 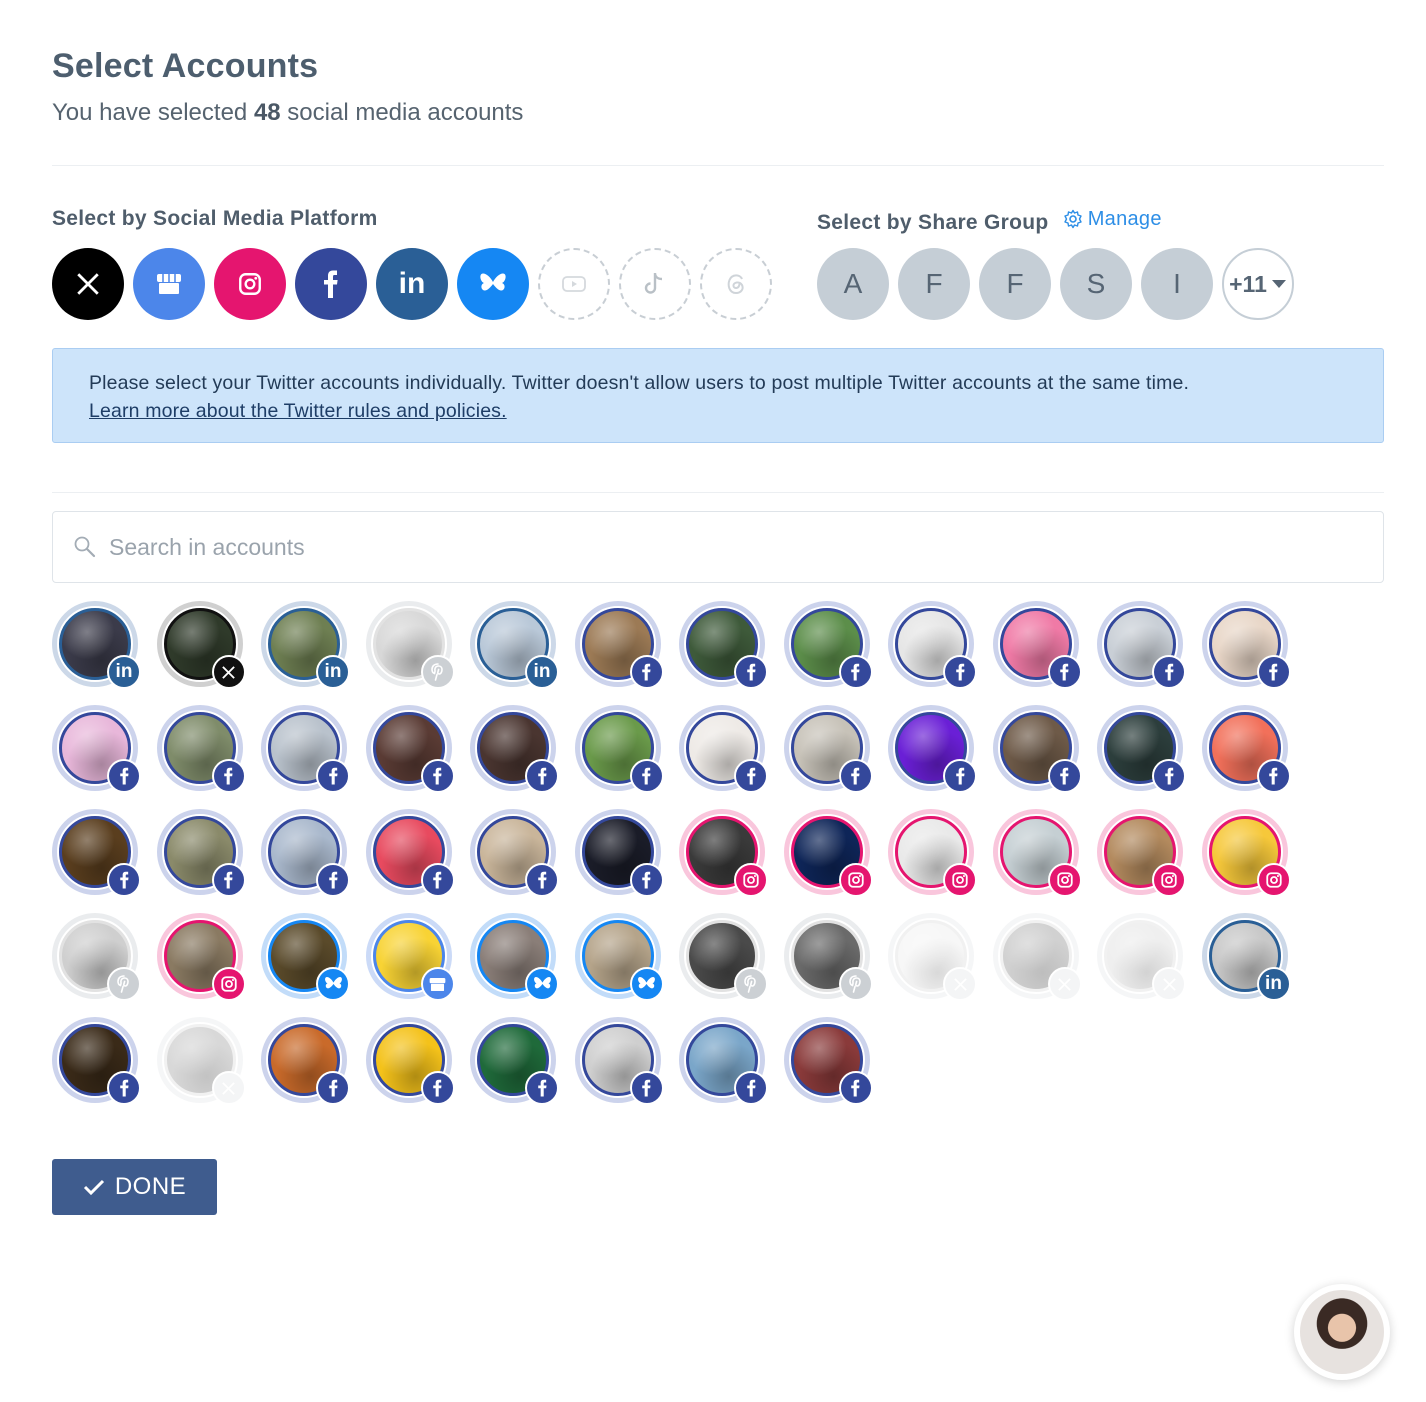 What do you see at coordinates (305, 645) in the screenshot?
I see `account-avatar-3: in` at bounding box center [305, 645].